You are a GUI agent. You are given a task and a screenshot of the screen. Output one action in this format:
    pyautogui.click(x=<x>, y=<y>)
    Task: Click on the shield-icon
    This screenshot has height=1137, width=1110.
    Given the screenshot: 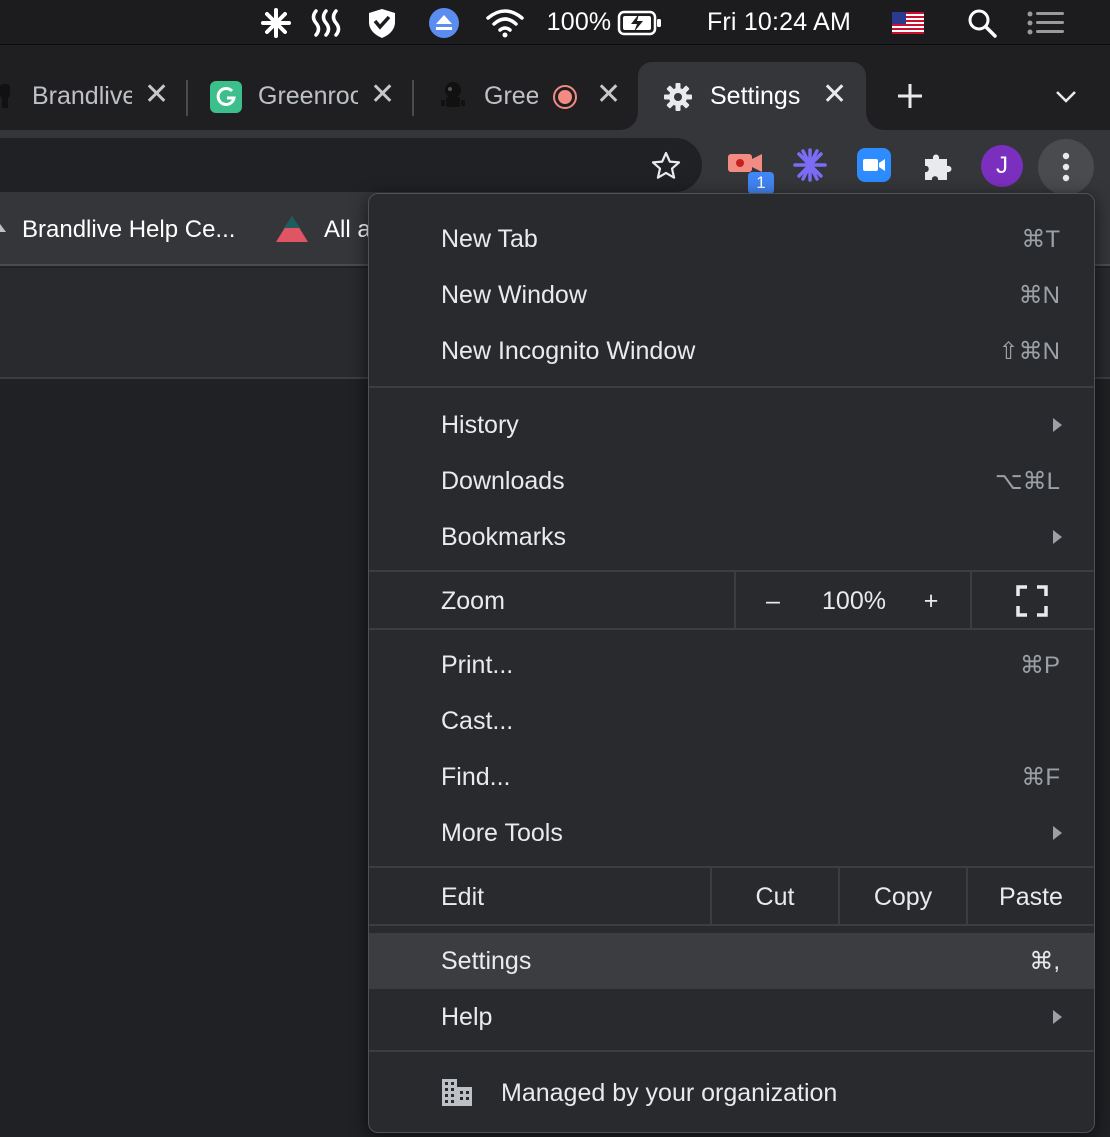 What is the action you would take?
    pyautogui.click(x=382, y=22)
    